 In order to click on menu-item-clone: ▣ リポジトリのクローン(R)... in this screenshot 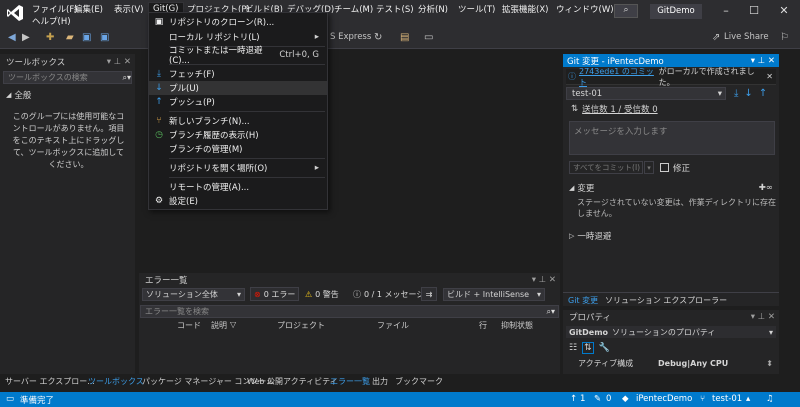, I will do `click(238, 22)`.